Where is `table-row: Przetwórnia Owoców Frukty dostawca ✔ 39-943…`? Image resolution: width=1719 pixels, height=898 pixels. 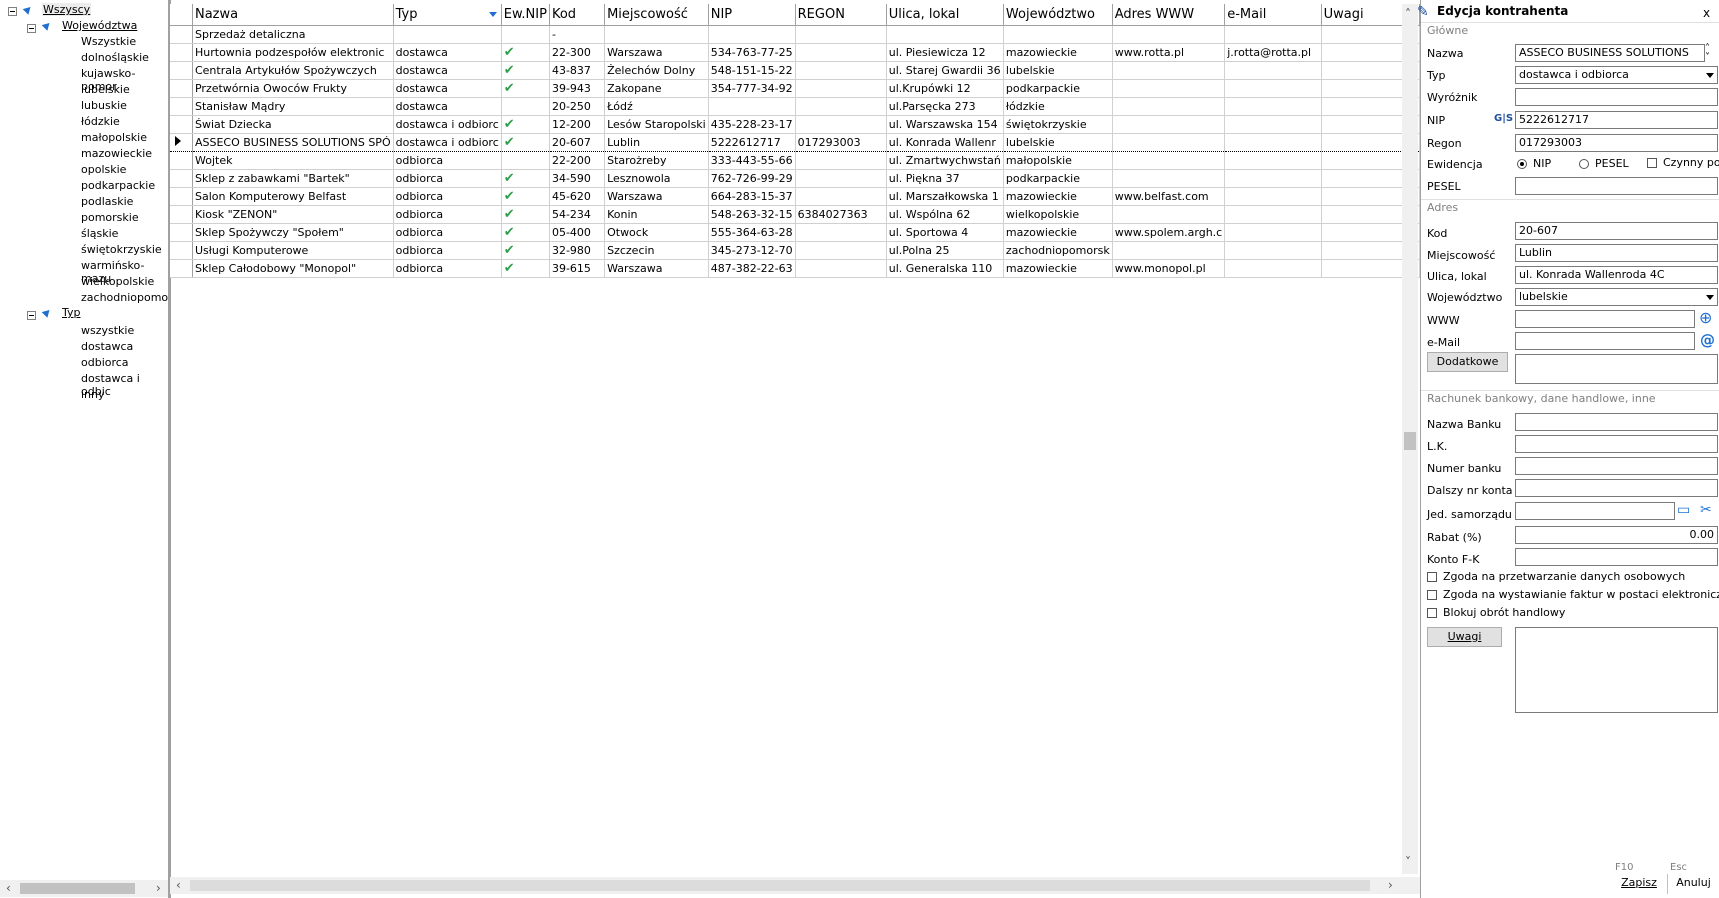
table-row: Przetwórnia Owoców Frukty dostawca ✔ 39-943… is located at coordinates (795, 88).